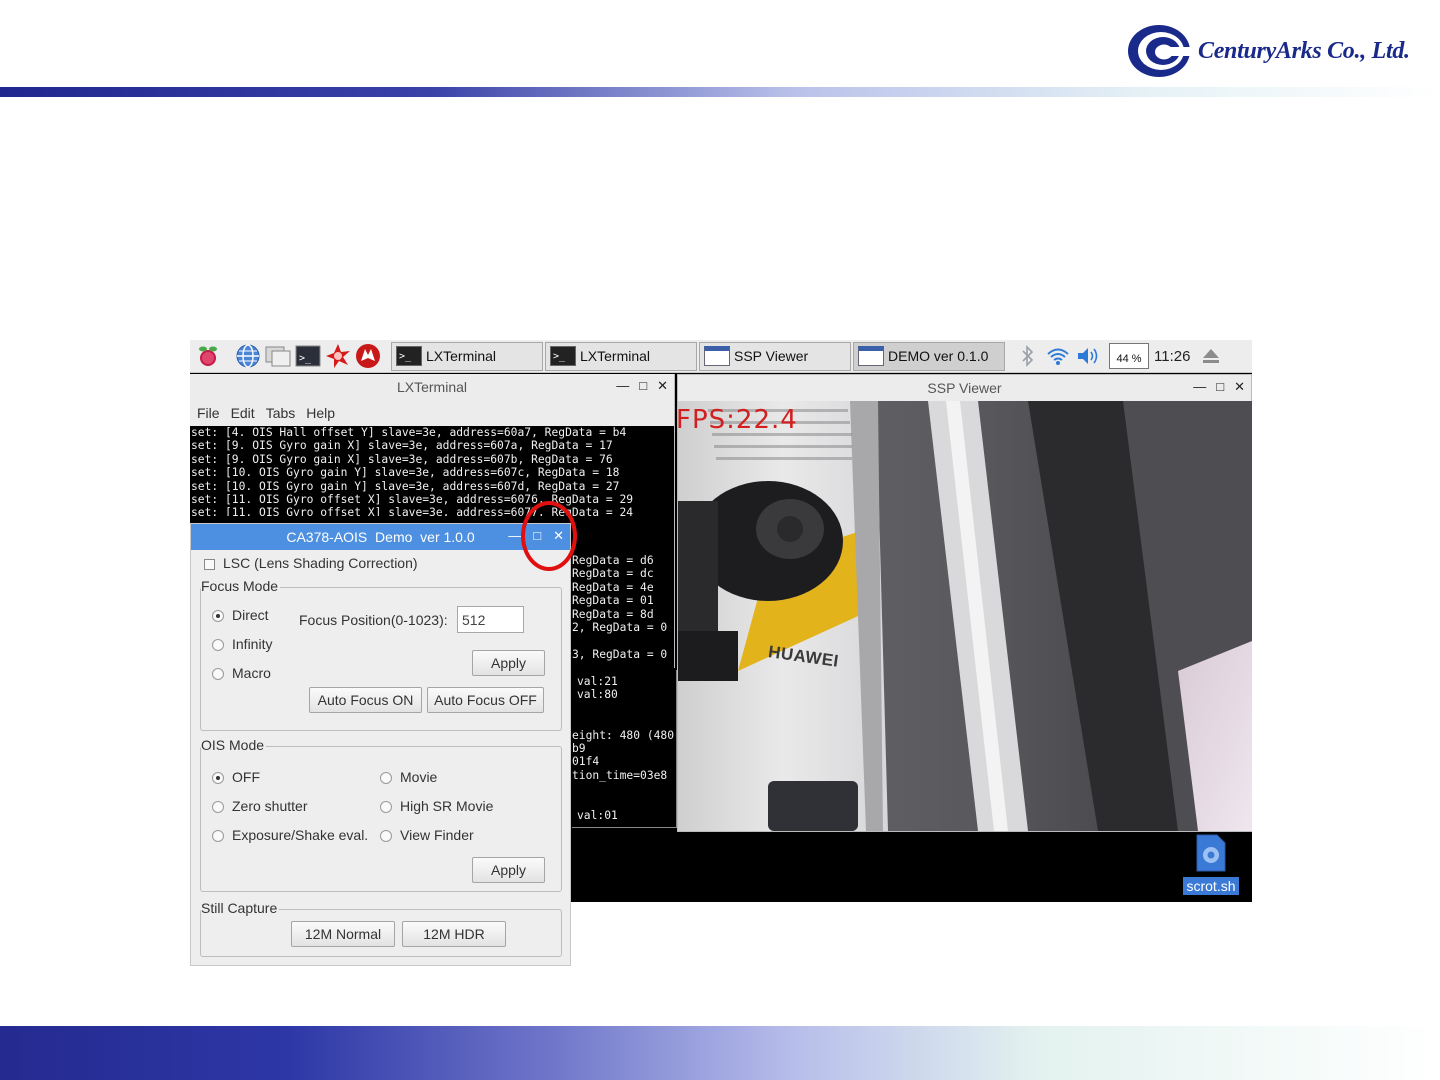 The width and height of the screenshot is (1440, 1080). Describe the element at coordinates (234, 745) in the screenshot. I see `ois-mode-label: OIS Mode` at that location.